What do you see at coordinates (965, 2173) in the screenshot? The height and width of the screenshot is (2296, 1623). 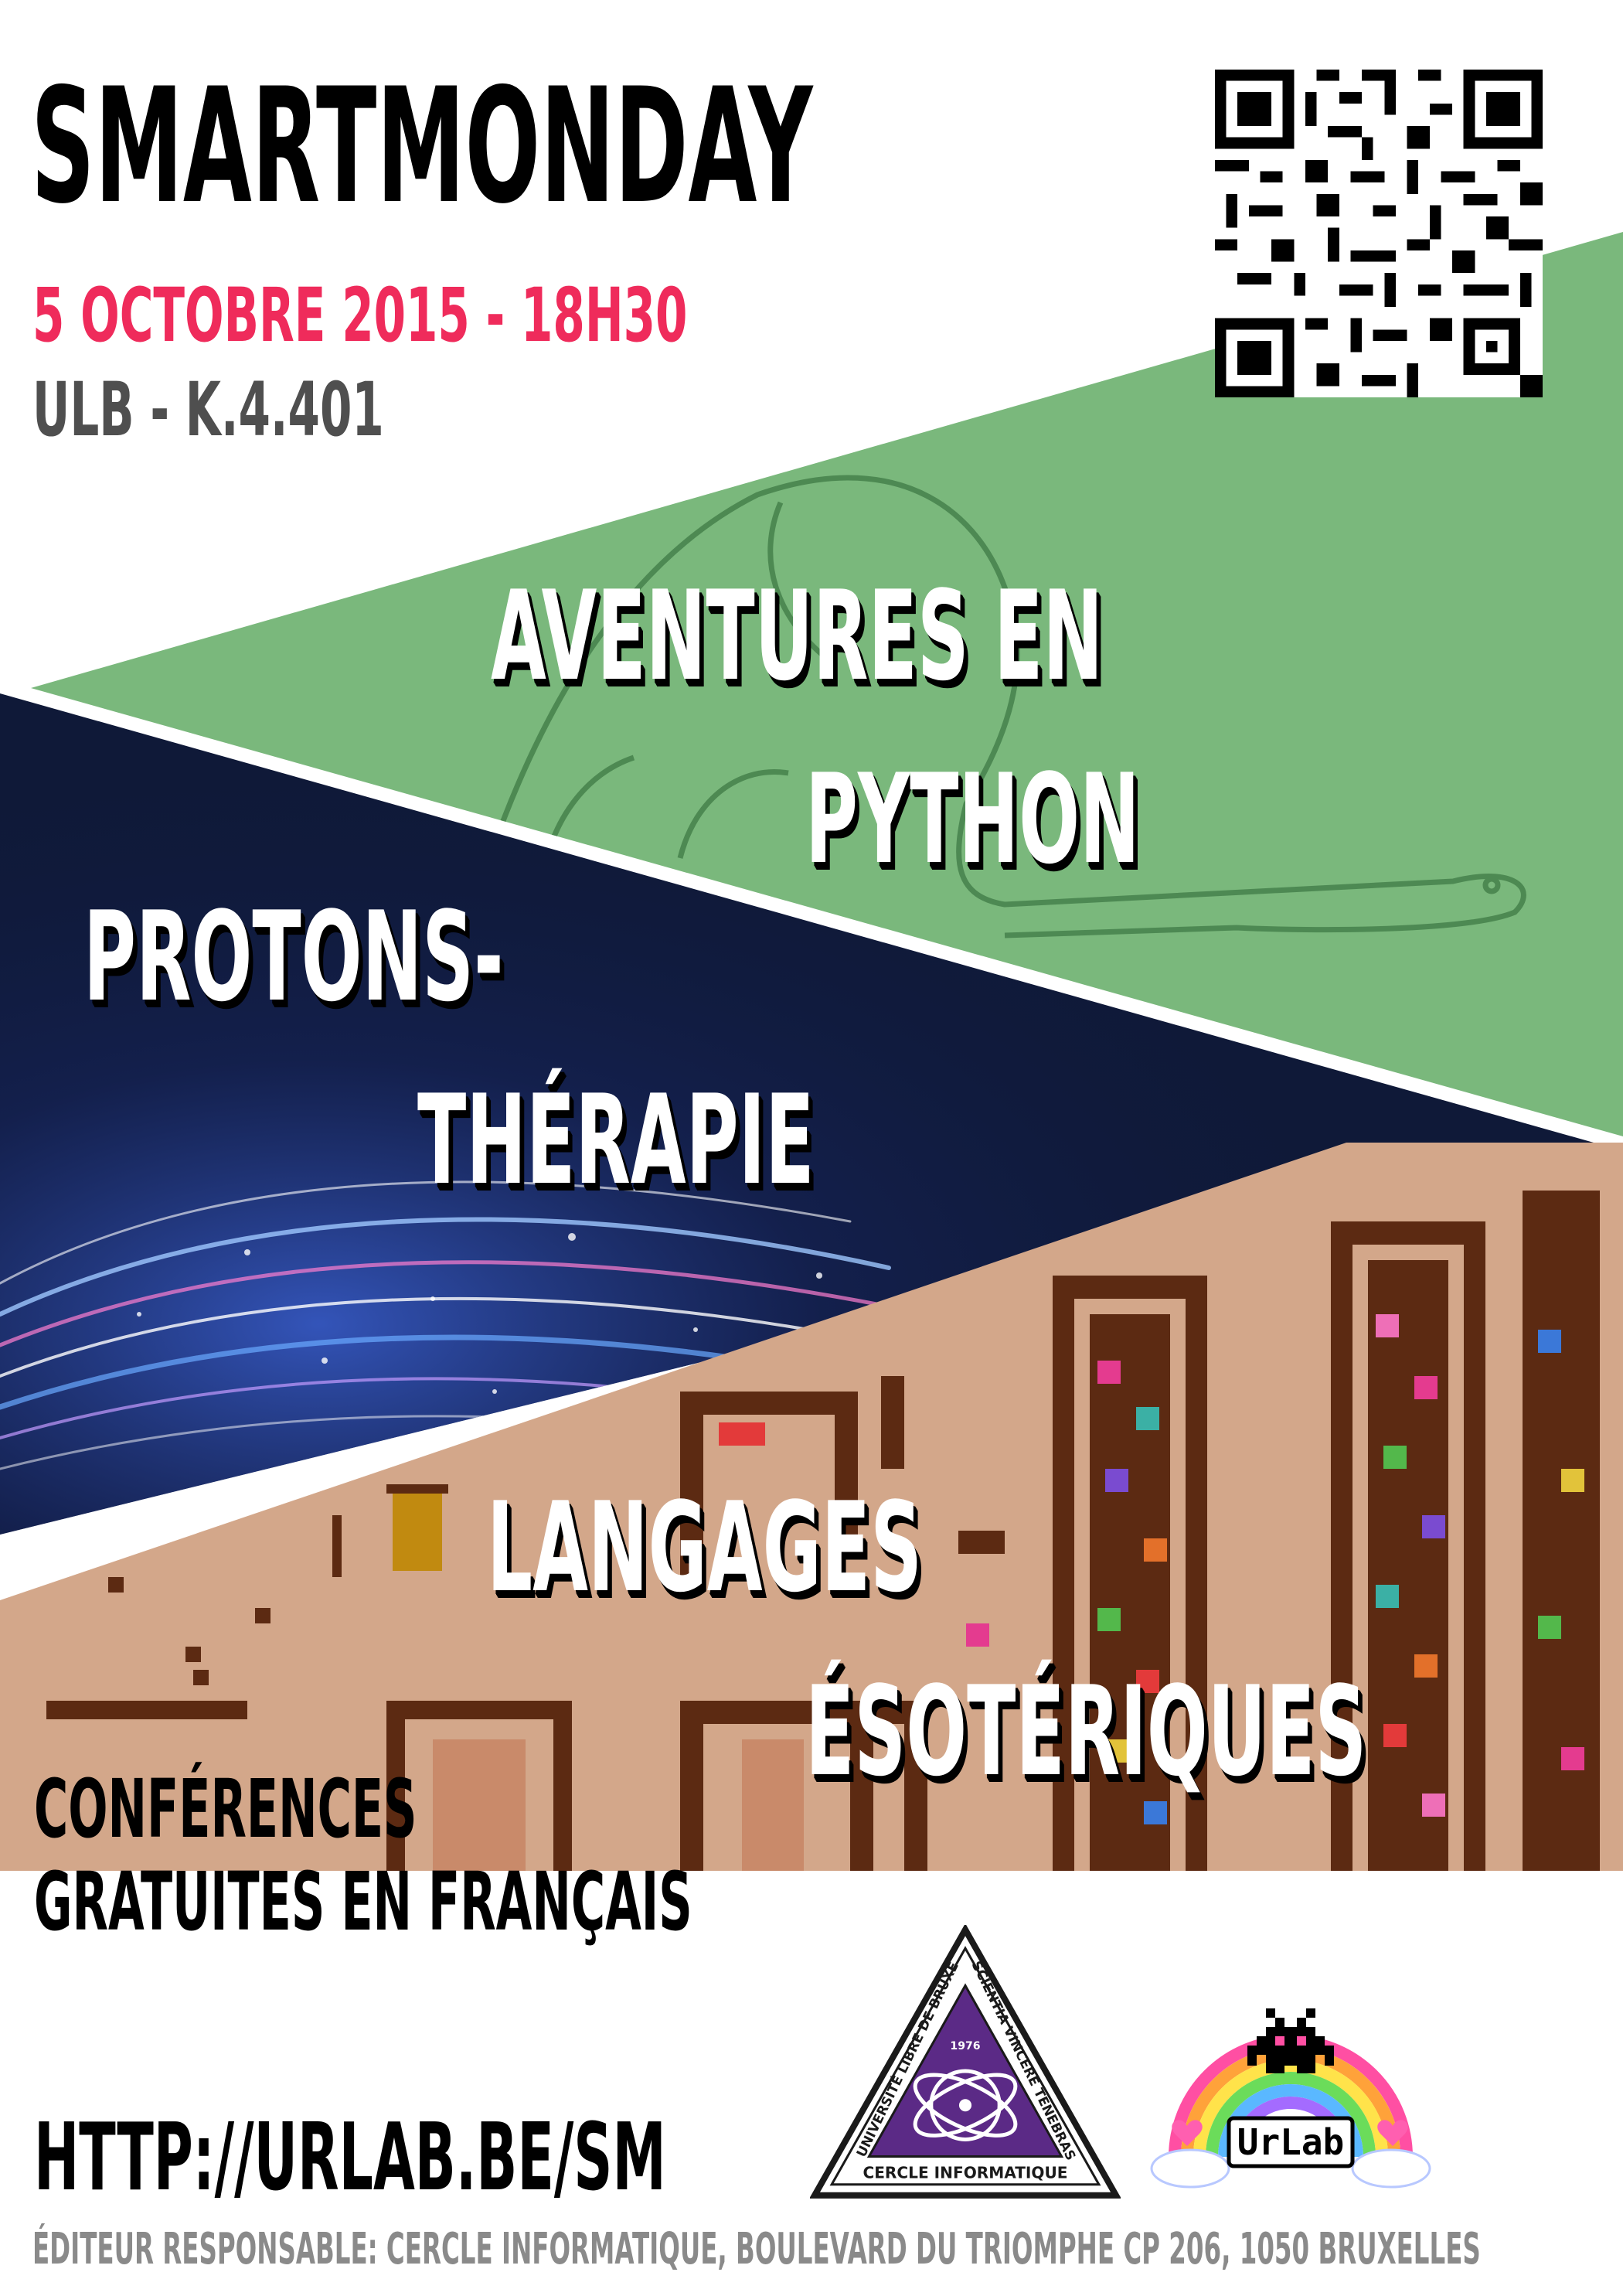 I see `ci-bottom-text: CERCLE INFORMATIQUE` at bounding box center [965, 2173].